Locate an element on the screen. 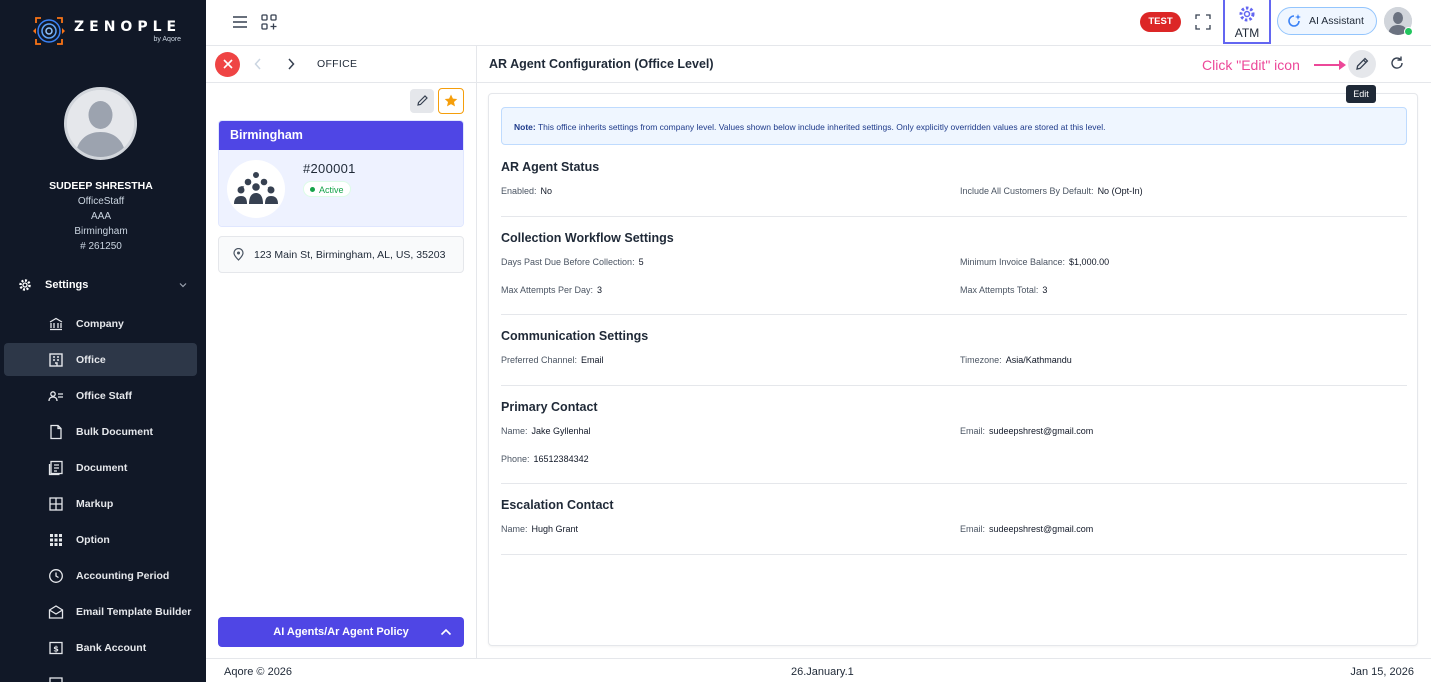  sidebar-item-email-template-builder: Email Template Builder is located at coordinates (100, 611).